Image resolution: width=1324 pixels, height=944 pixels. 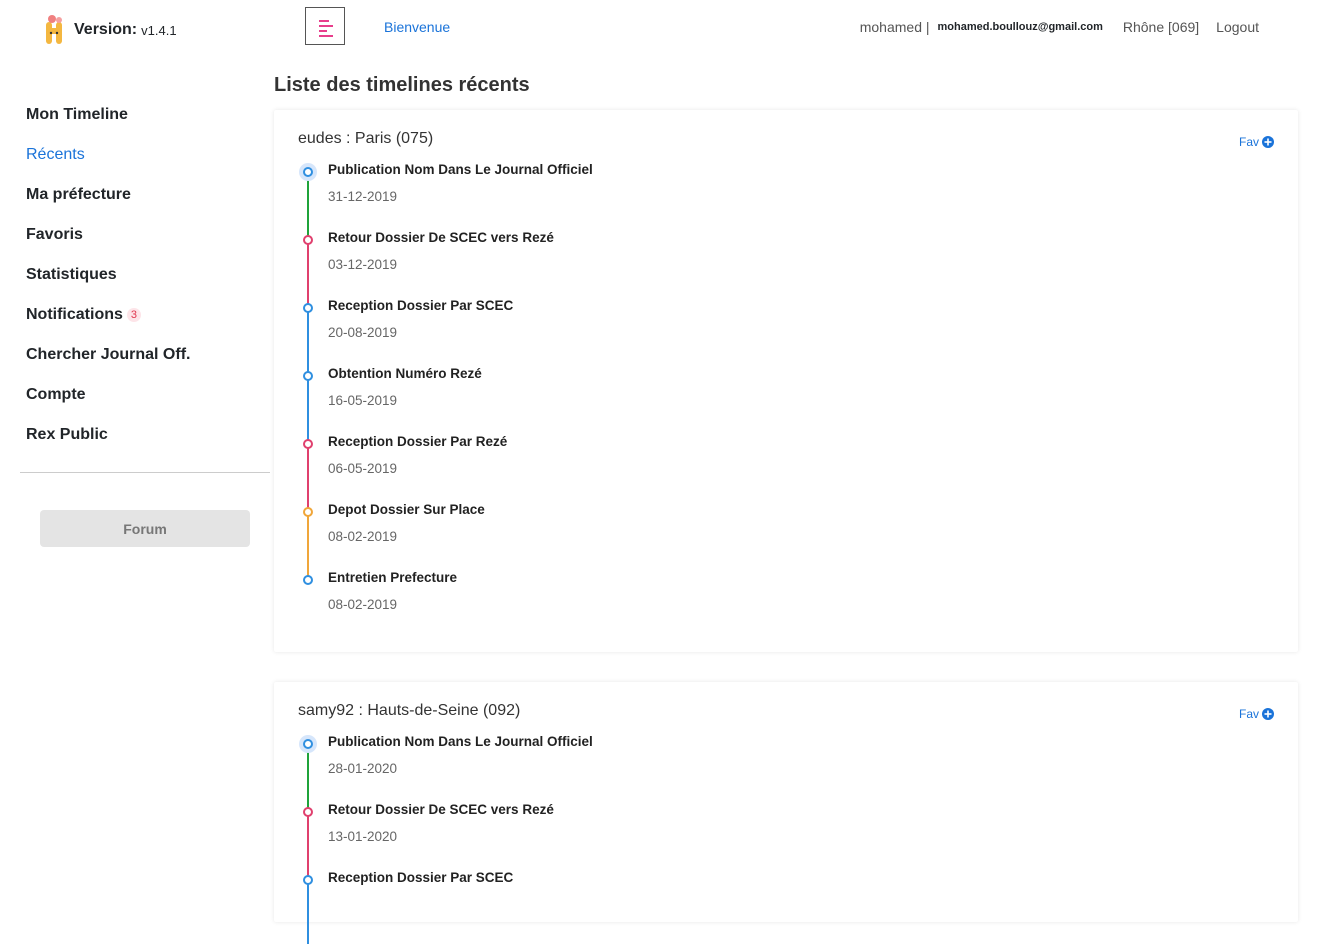 What do you see at coordinates (55, 154) in the screenshot?
I see `sidebar-item-label: Récents` at bounding box center [55, 154].